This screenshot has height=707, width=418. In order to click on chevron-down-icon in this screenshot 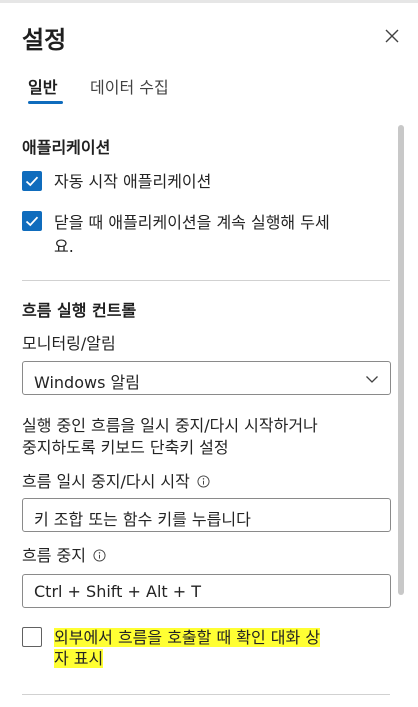, I will do `click(372, 379)`.